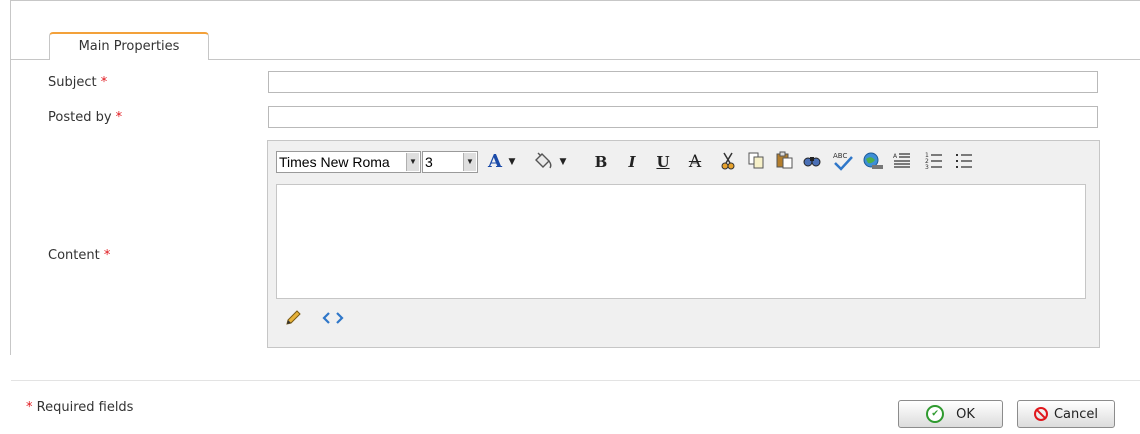  What do you see at coordinates (950, 414) in the screenshot?
I see `ok-button: ✔ OK` at bounding box center [950, 414].